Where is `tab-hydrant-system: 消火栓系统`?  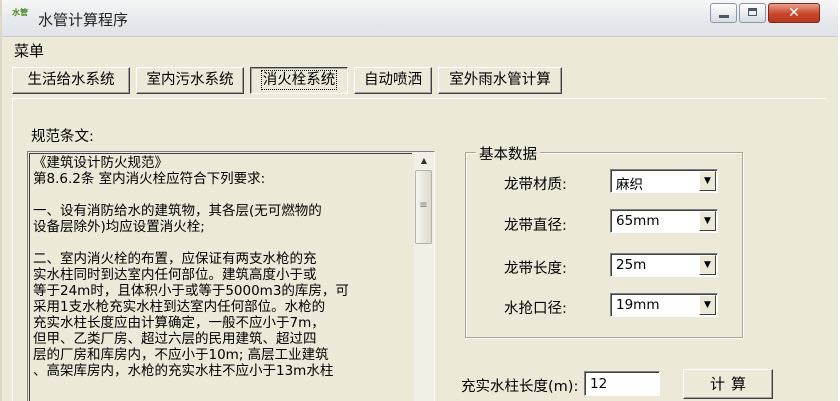
tab-hydrant-system: 消火栓系统 is located at coordinates (299, 80).